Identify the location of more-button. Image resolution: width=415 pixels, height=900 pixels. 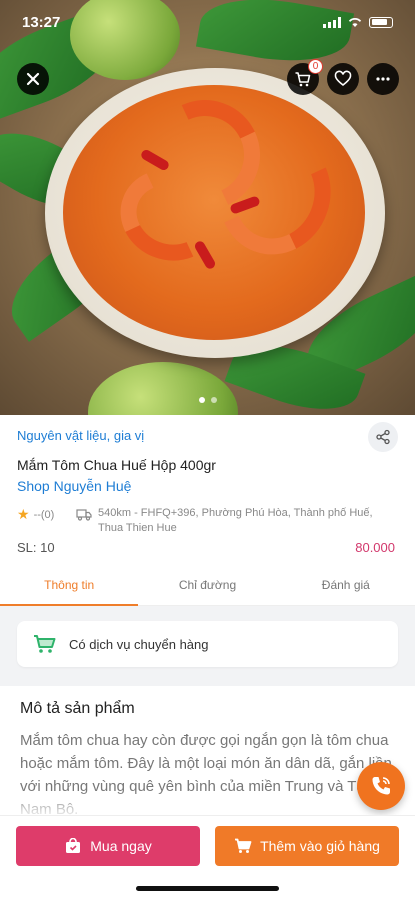
(383, 79).